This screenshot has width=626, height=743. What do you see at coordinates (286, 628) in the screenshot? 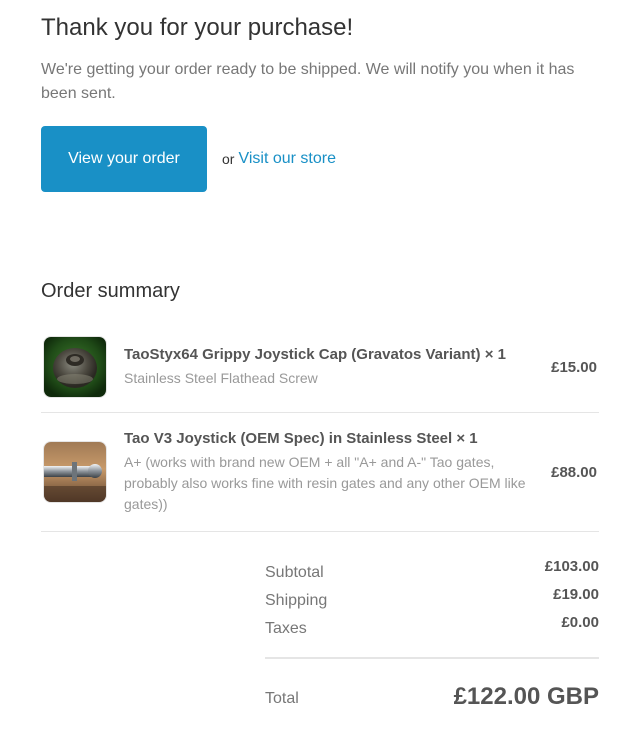
I see `taxes-label: Taxes` at bounding box center [286, 628].